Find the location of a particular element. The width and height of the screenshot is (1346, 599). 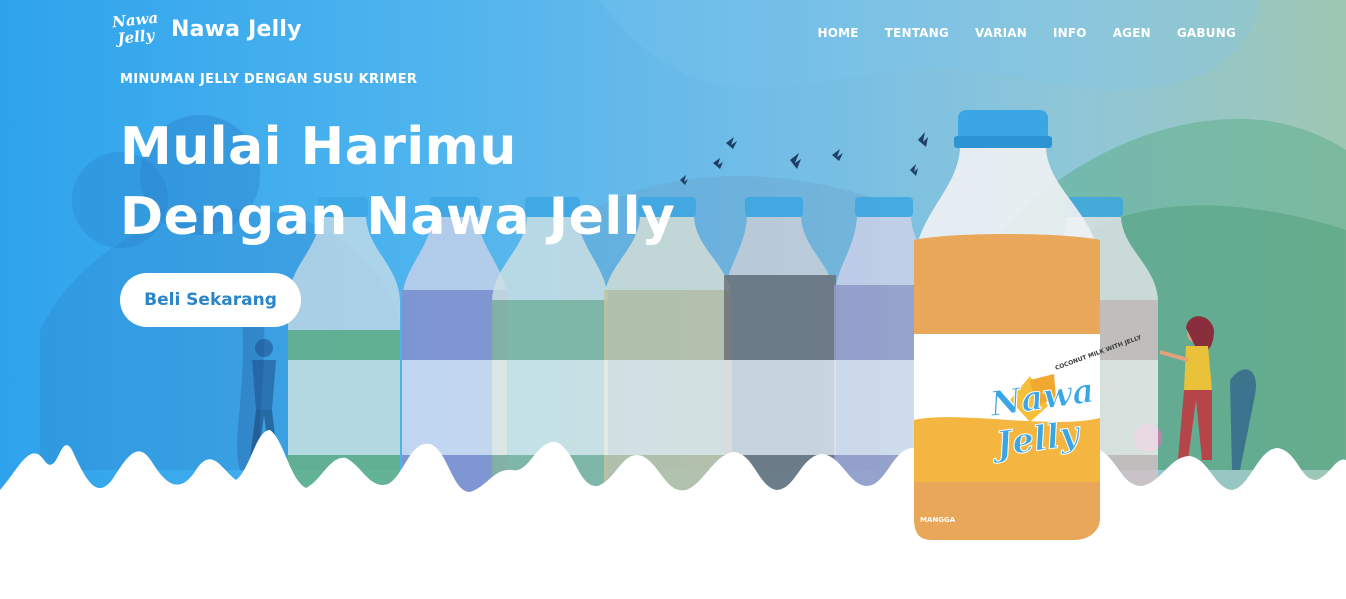

nav-item-gabung: GABUNG is located at coordinates (1206, 33).